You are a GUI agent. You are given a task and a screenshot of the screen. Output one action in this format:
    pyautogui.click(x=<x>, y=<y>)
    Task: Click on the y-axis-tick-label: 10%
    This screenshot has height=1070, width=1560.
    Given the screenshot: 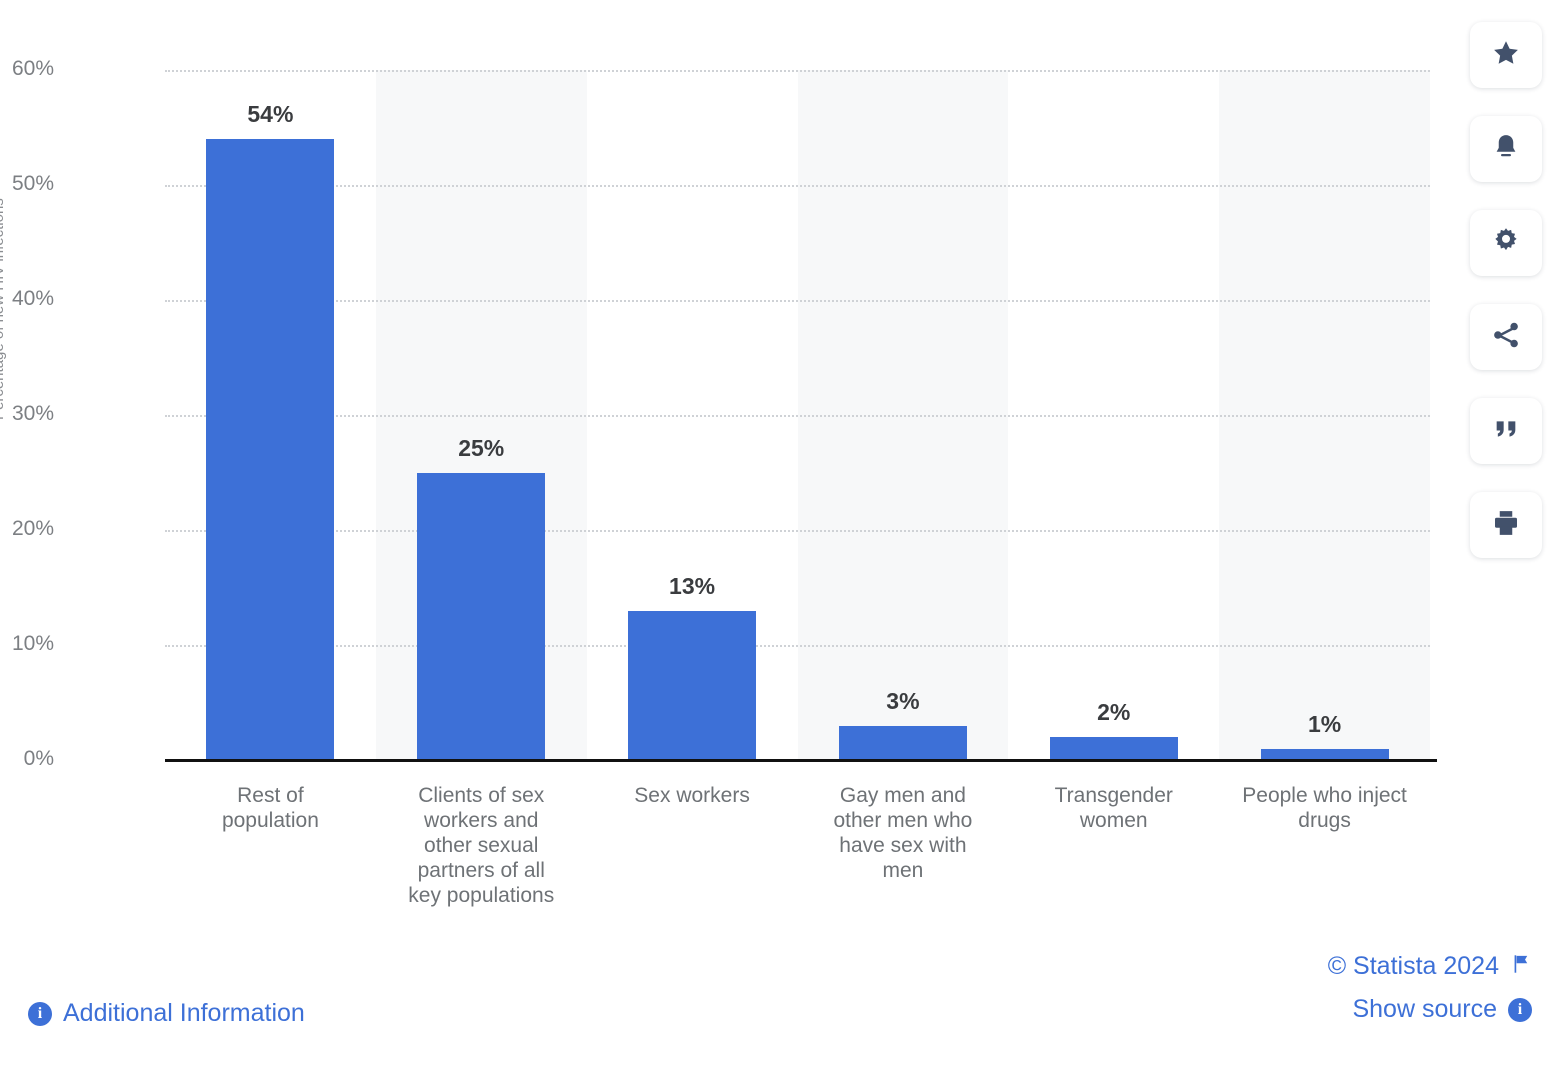 What is the action you would take?
    pyautogui.click(x=32, y=643)
    